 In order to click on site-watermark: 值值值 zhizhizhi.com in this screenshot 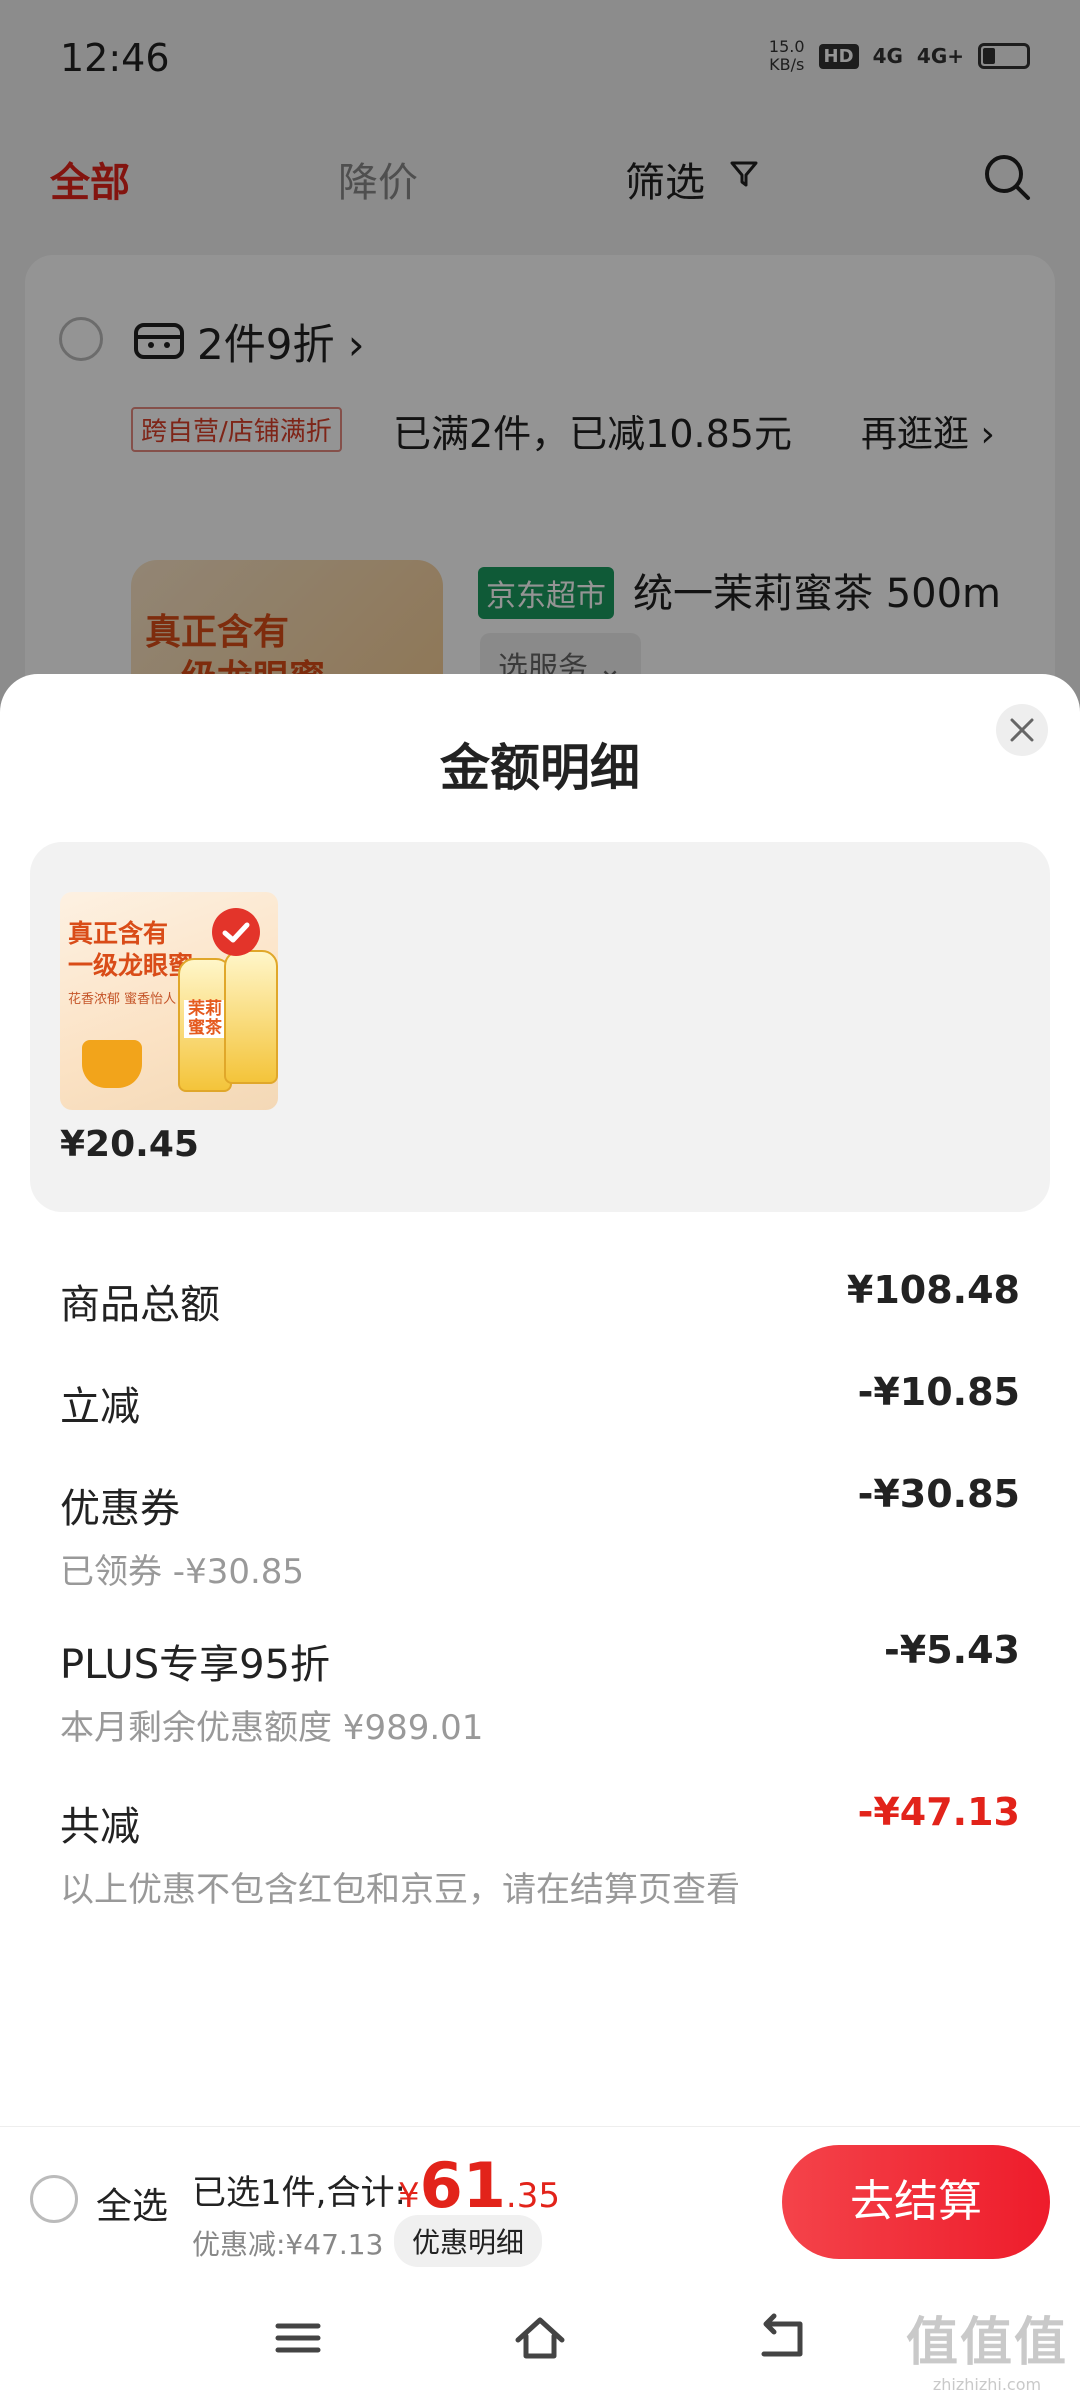, I will do `click(986, 2353)`.